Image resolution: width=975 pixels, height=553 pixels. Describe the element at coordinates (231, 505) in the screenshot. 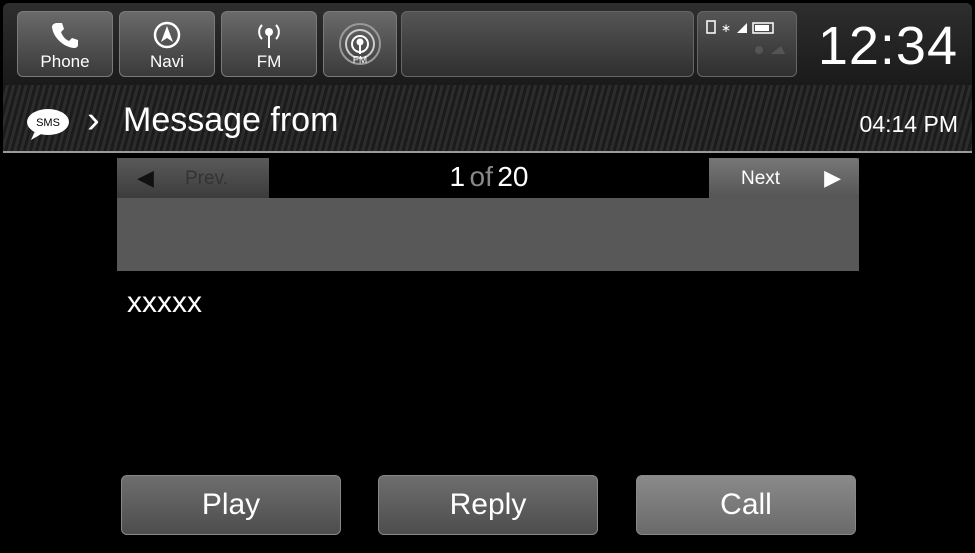

I see `play-button: Play` at that location.